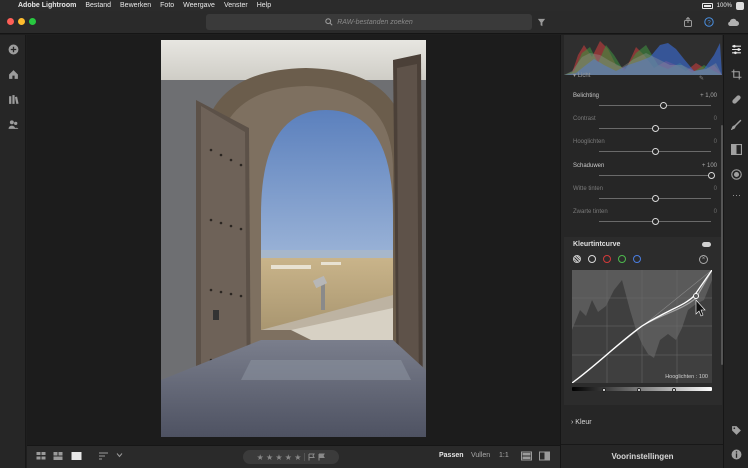  What do you see at coordinates (736, 454) in the screenshot?
I see `info-icon` at bounding box center [736, 454].